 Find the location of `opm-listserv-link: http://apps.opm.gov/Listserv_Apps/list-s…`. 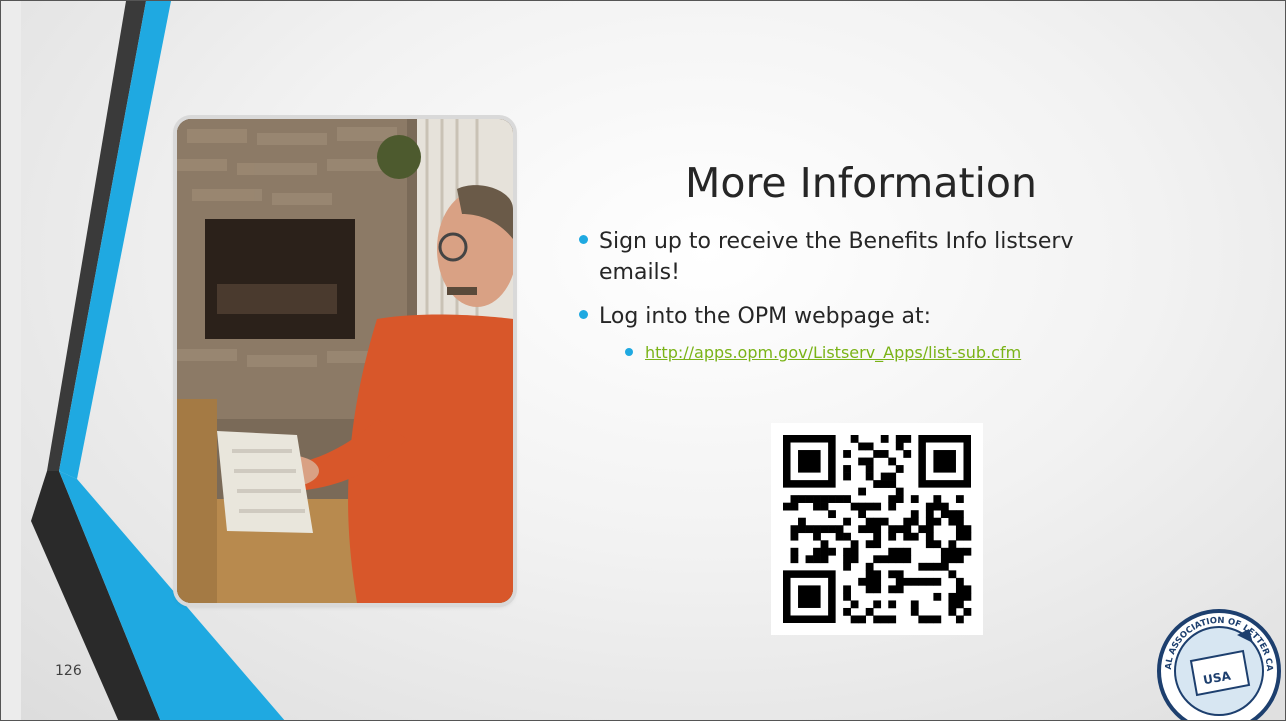

opm-listserv-link: http://apps.opm.gov/Listserv_Apps/list-s… is located at coordinates (833, 352).